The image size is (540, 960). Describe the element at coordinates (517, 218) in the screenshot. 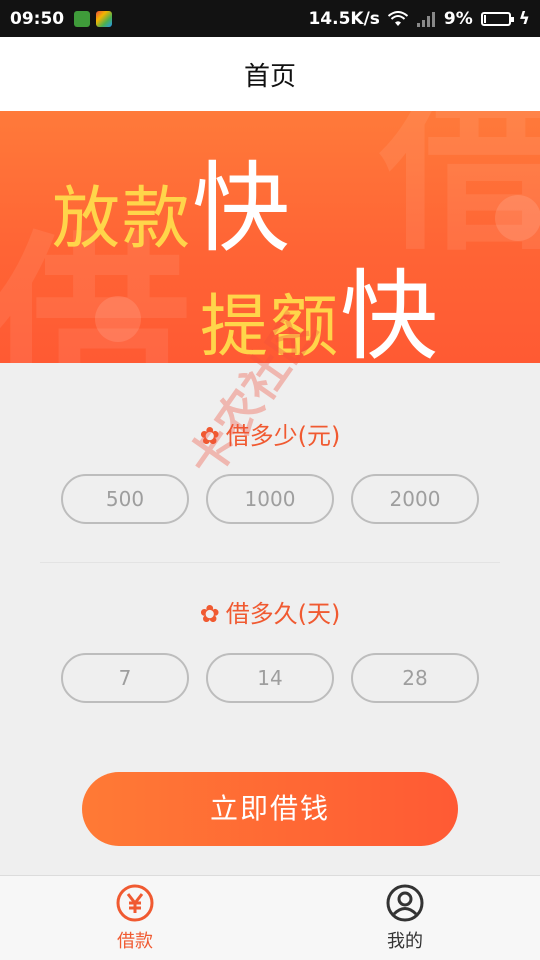

I see `banner-flower-decor` at that location.